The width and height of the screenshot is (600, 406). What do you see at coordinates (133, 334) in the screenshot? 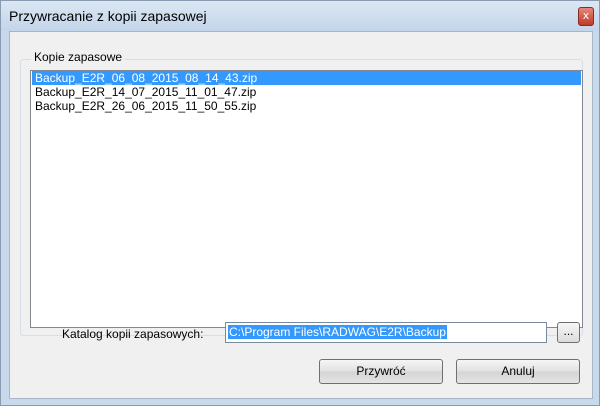
I see `backup-directory-label: Katalog kopii zapasowych:` at bounding box center [133, 334].